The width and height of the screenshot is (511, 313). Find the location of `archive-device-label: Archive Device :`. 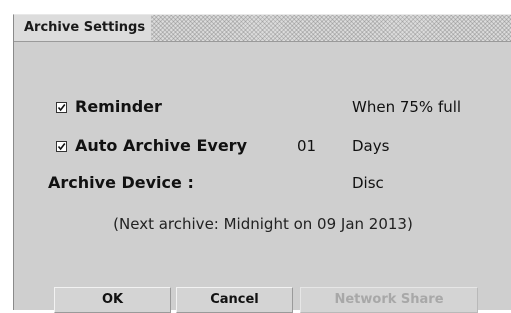

archive-device-label: Archive Device : is located at coordinates (121, 182).